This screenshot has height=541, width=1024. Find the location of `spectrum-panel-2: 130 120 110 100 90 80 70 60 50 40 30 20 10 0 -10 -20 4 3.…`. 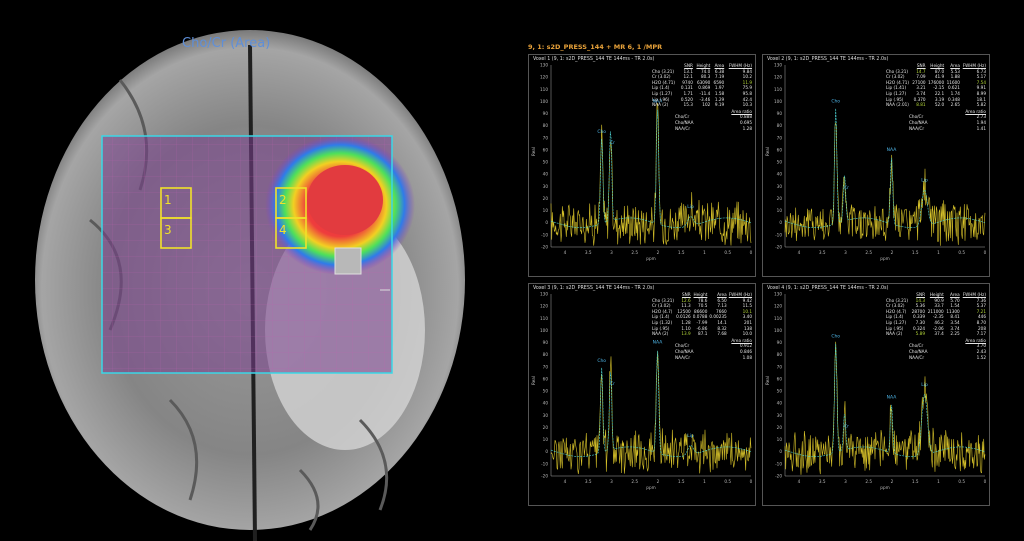

spectrum-panel-2: 130 120 110 100 90 80 70 60 50 40 30 20 10 0 -10 -20 4 3.… is located at coordinates (876, 165).